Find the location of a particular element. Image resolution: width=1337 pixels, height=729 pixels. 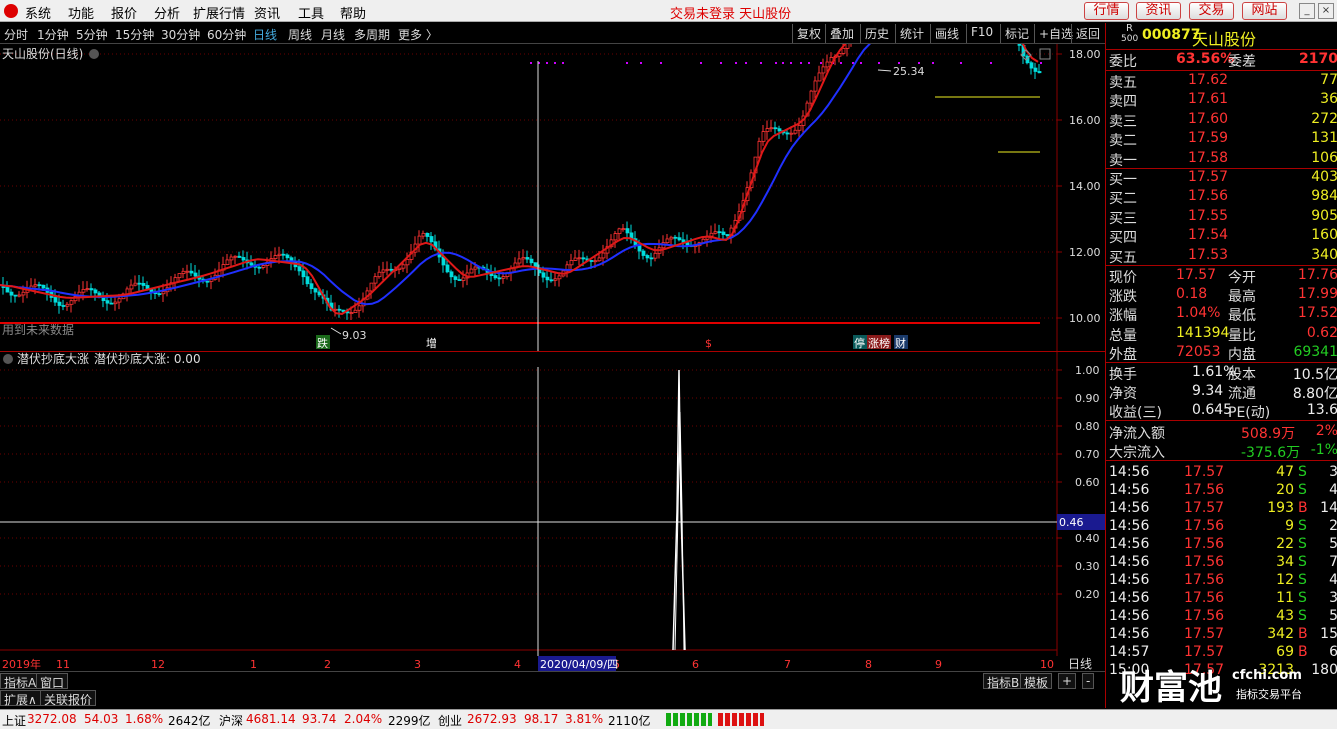

tab-expand: 扩展∧ is located at coordinates (20, 698).